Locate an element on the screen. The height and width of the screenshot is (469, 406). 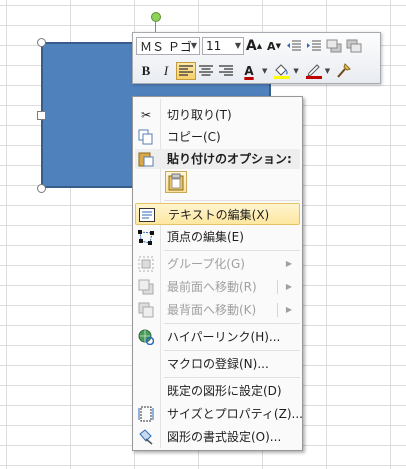
bring-front-icon is located at coordinates (146, 287).